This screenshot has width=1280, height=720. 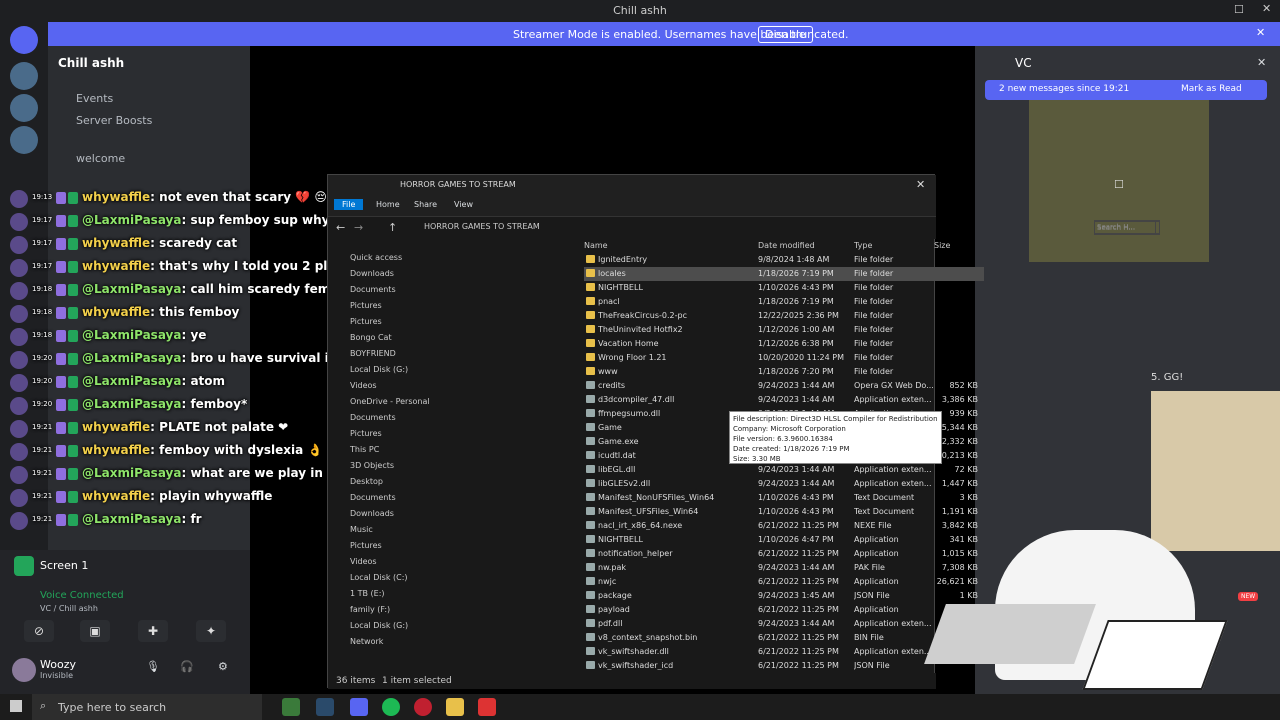 What do you see at coordinates (24, 40) in the screenshot?
I see `discord-home-icon` at bounding box center [24, 40].